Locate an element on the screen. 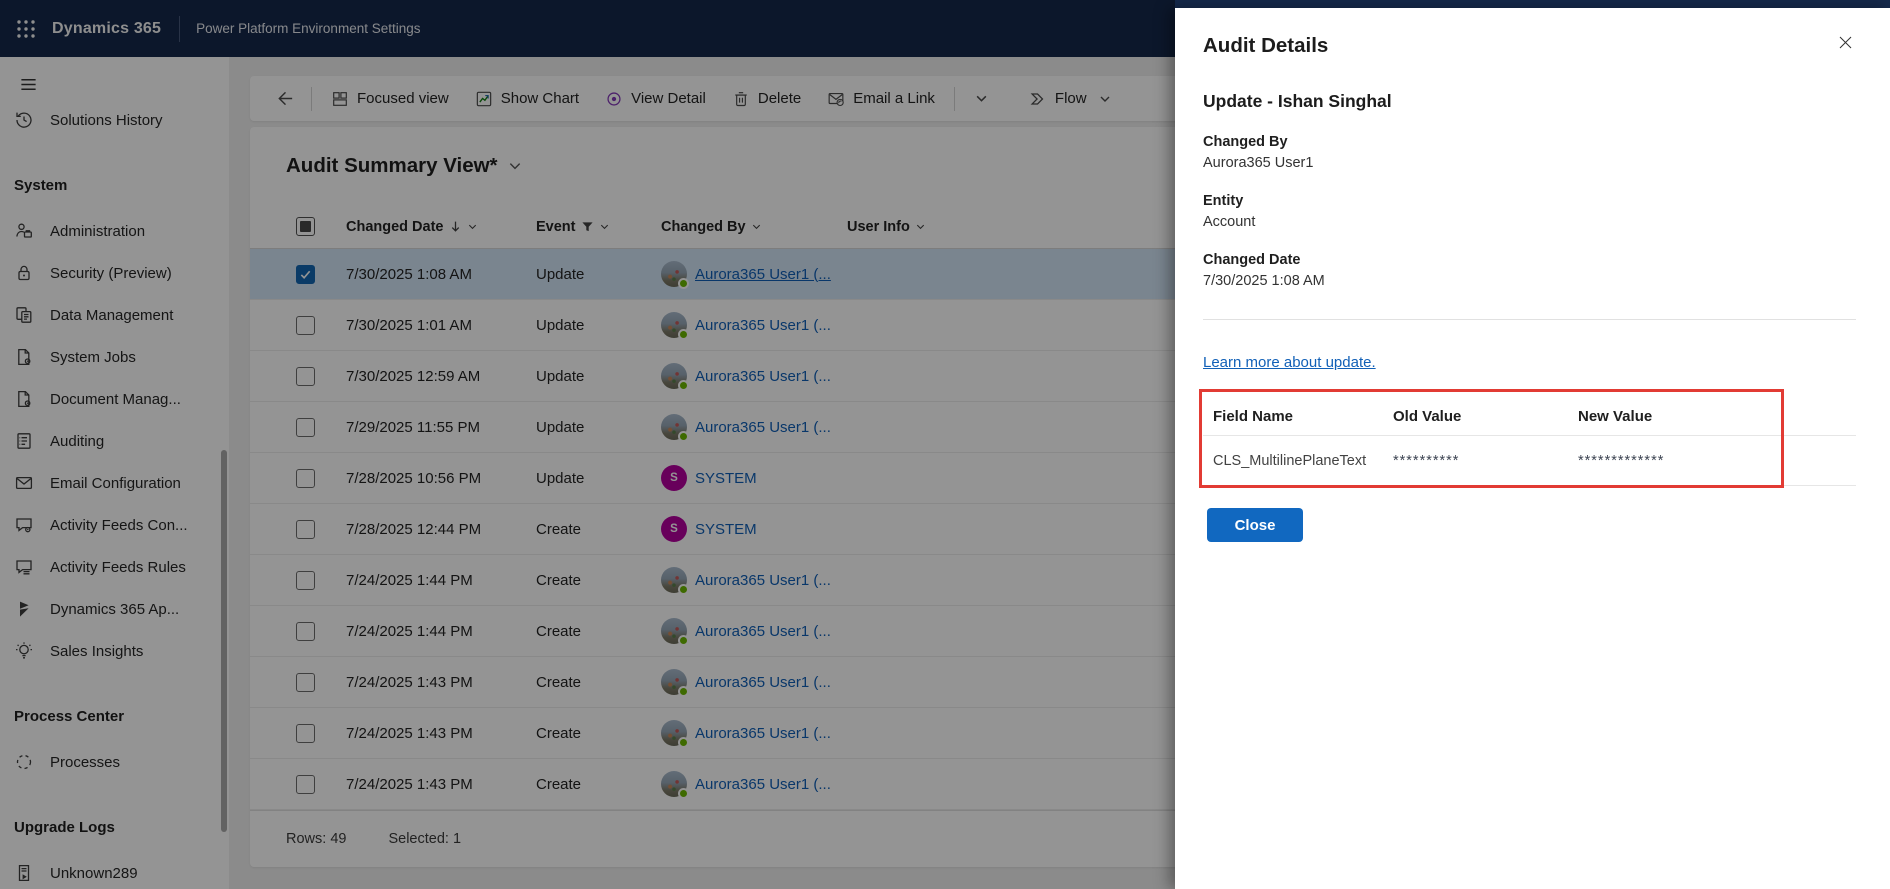 The image size is (1890, 889). change-col-new-value: New Value is located at coordinates (1615, 416).